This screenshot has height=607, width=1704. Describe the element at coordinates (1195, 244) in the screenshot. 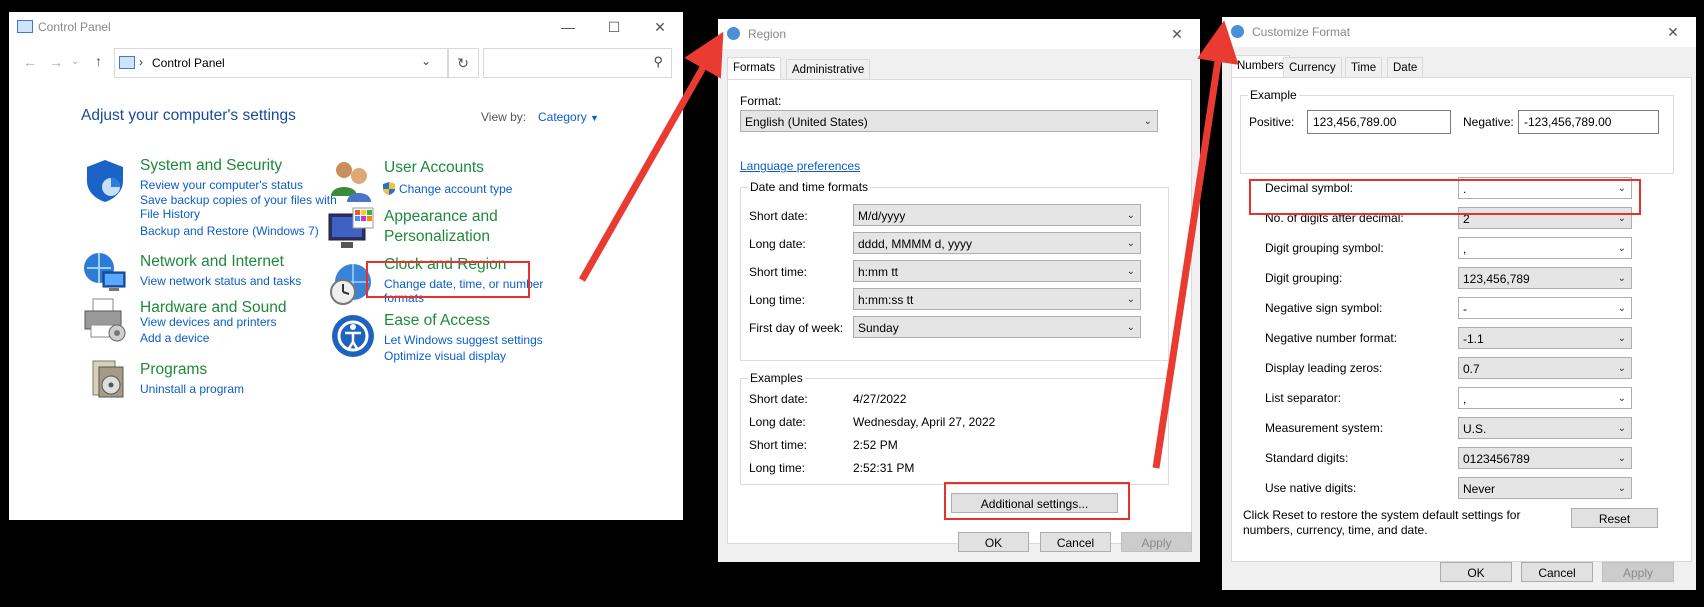

I see `arrow-to-customize` at that location.